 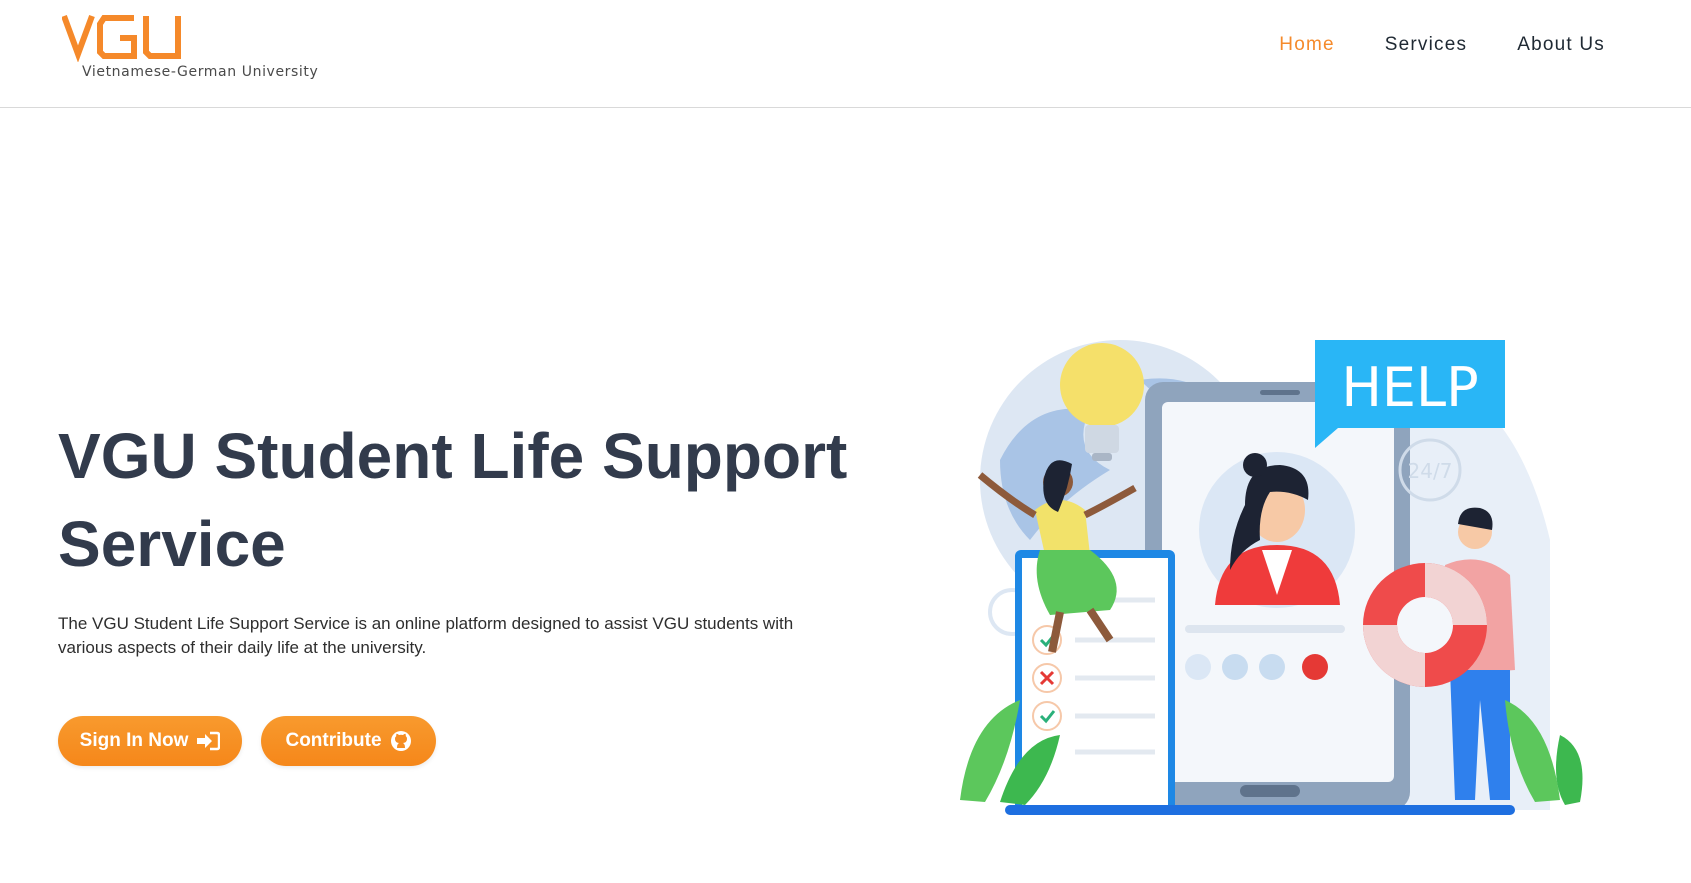 What do you see at coordinates (1409, 387) in the screenshot?
I see `help-text: HELP` at bounding box center [1409, 387].